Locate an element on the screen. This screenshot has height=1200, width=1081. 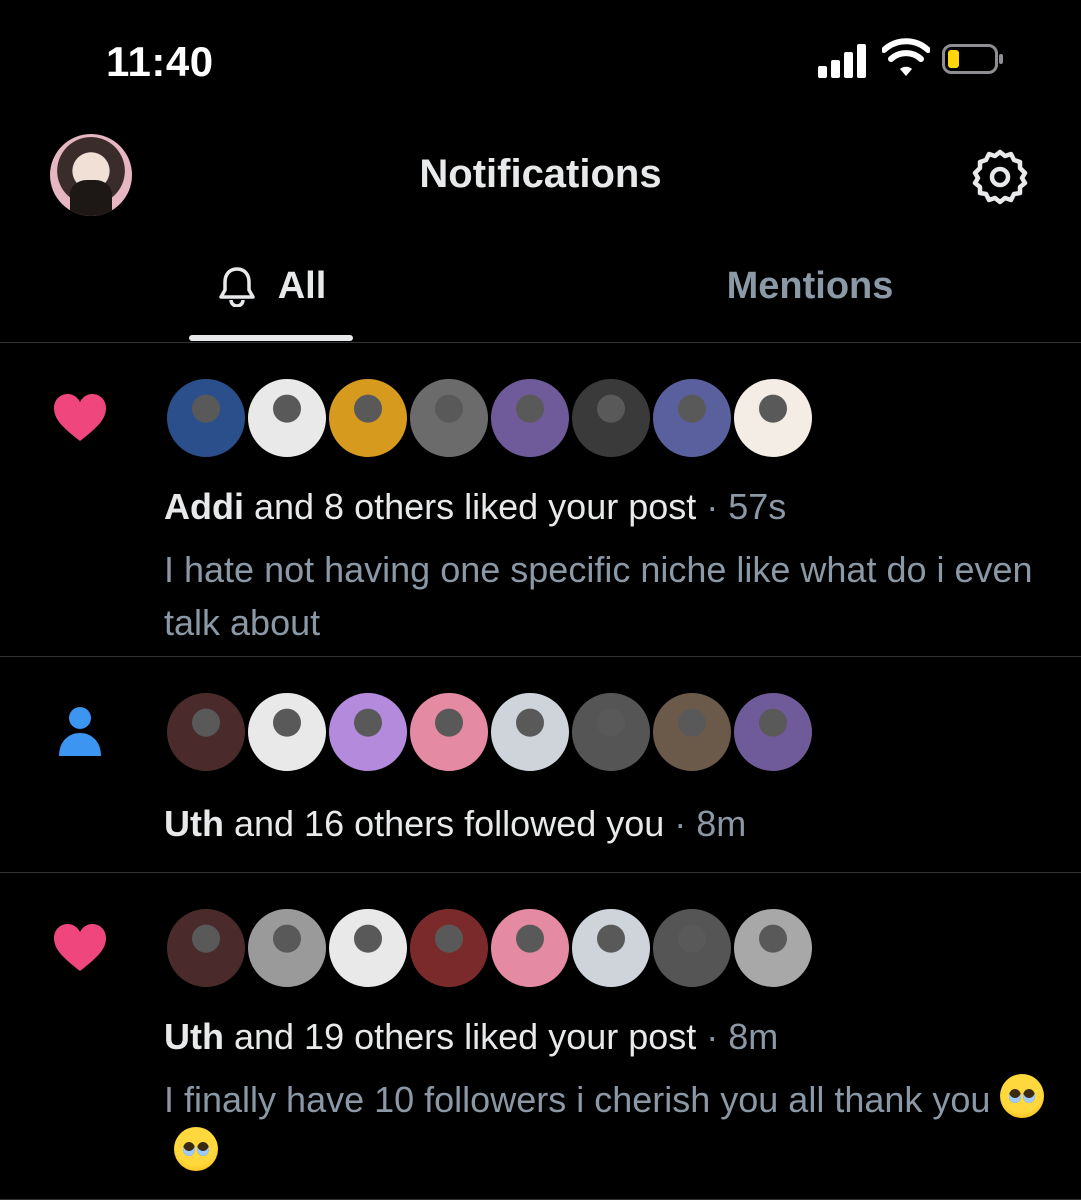
notification-text: Uth and 16 others followed you · 8m is located at coordinates (455, 823).